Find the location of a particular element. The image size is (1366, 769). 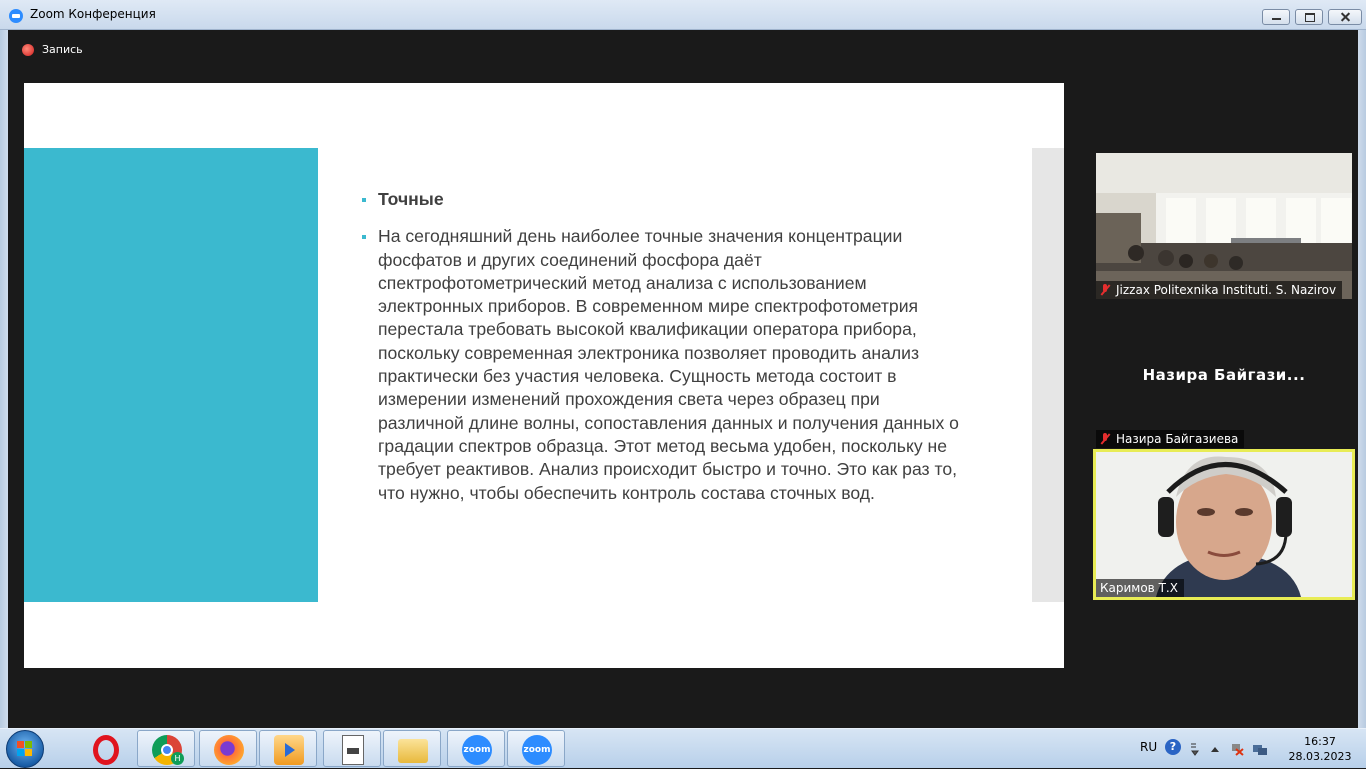

taskbar-explorer is located at coordinates (412, 748).